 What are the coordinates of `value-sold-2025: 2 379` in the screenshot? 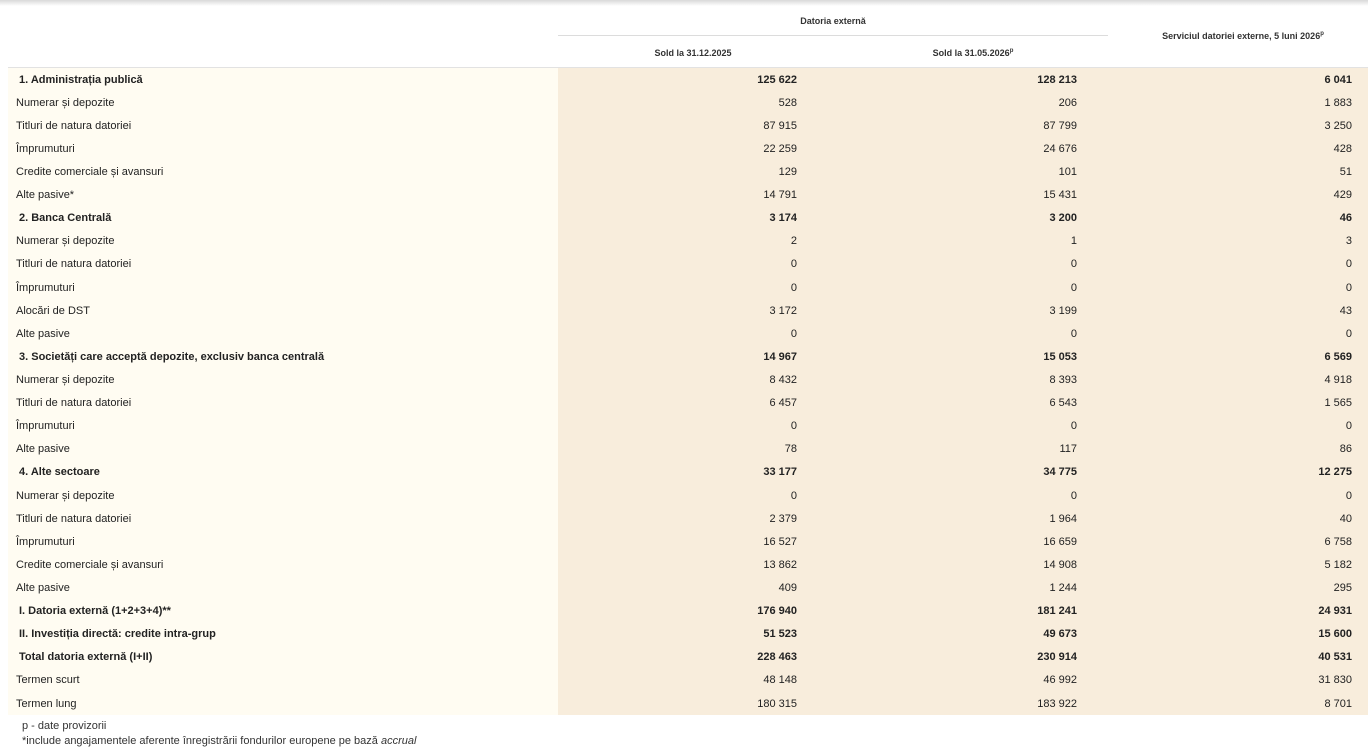 It's located at (783, 518).